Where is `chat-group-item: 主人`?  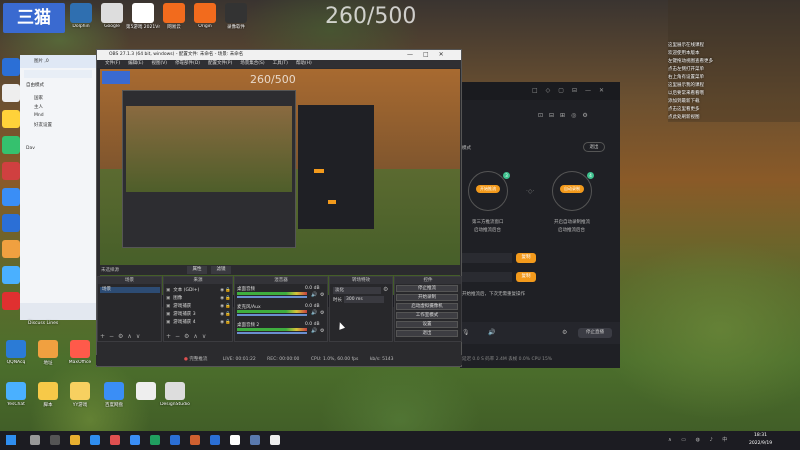
chat-group-item: 主人 is located at coordinates (38, 108).